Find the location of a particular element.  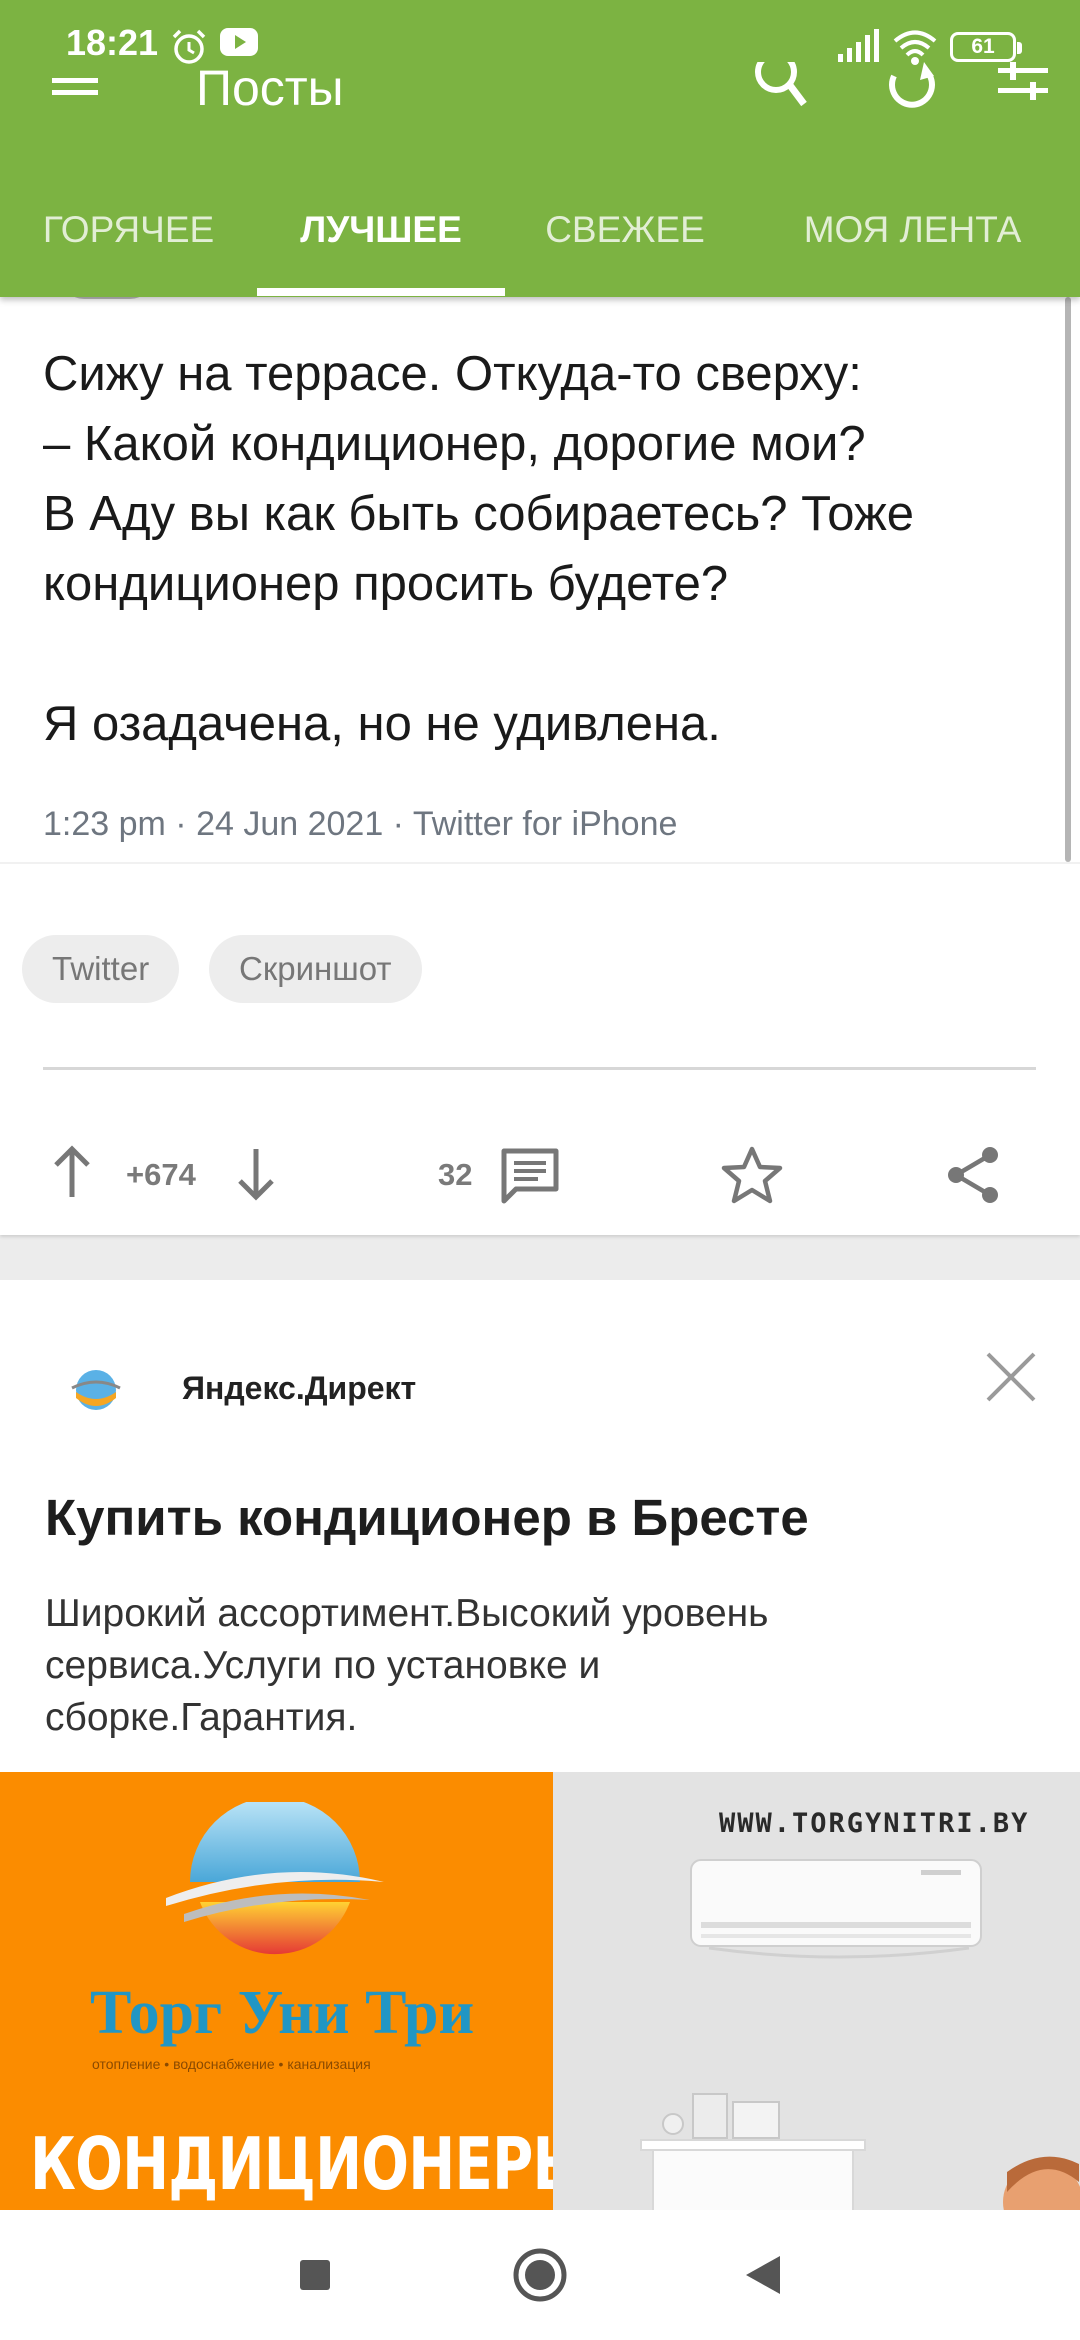

share-icon is located at coordinates (974, 1175).